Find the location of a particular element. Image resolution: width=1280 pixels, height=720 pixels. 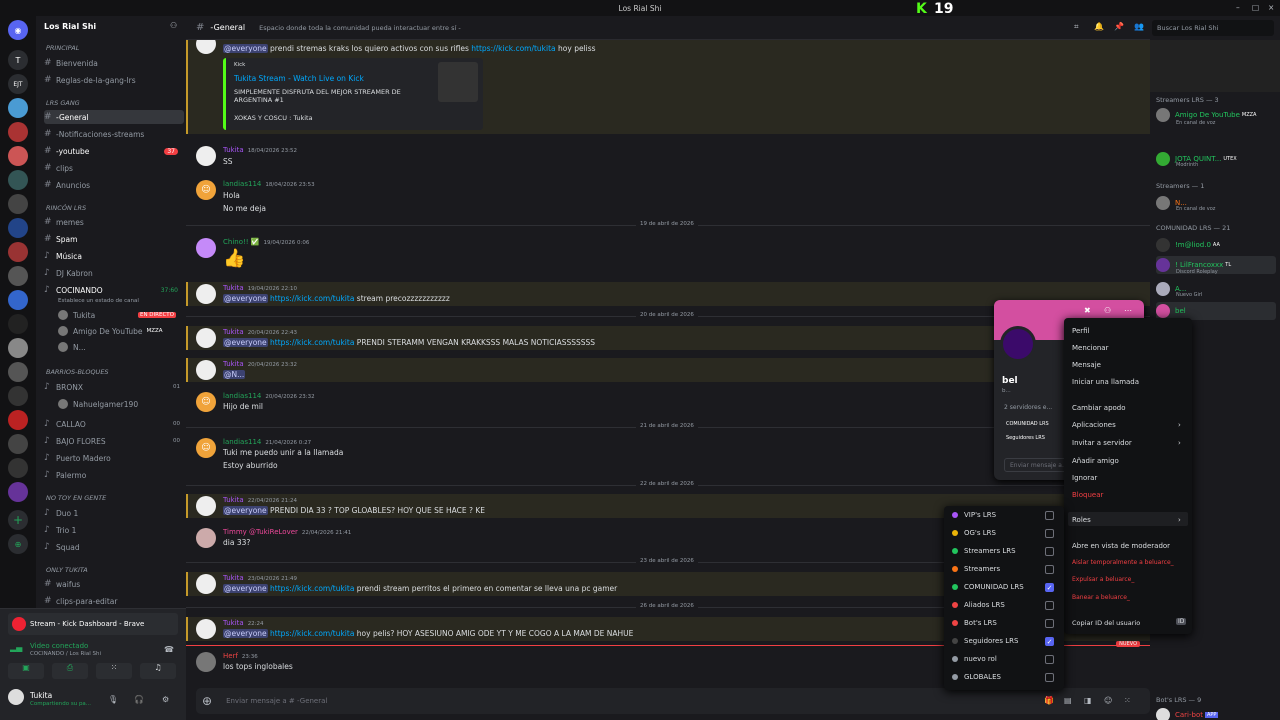

channel-item: ♪ Música is located at coordinates (114, 256).